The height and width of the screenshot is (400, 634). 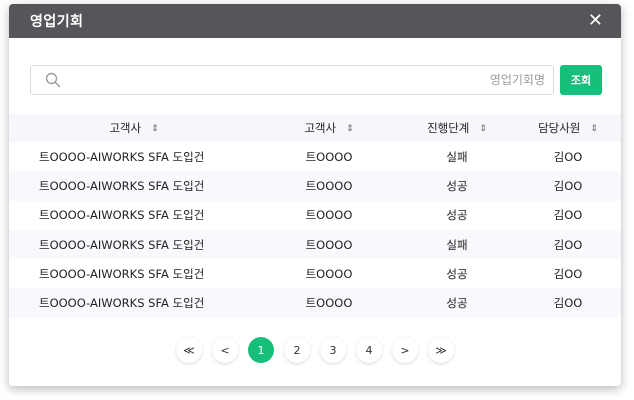 What do you see at coordinates (581, 80) in the screenshot?
I see `search-button: 조회` at bounding box center [581, 80].